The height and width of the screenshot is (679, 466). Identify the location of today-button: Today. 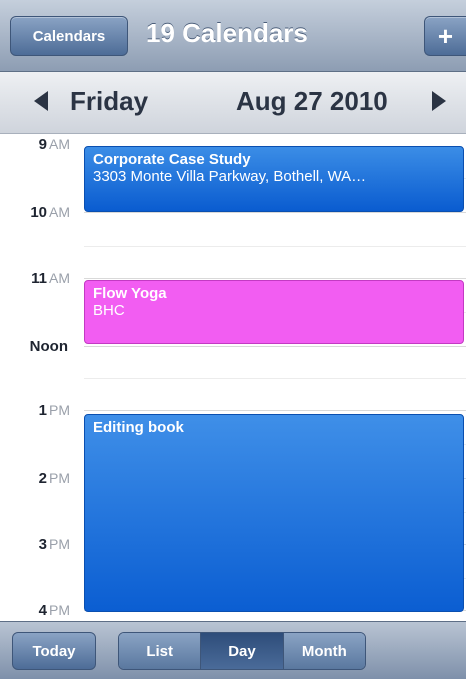
(54, 651).